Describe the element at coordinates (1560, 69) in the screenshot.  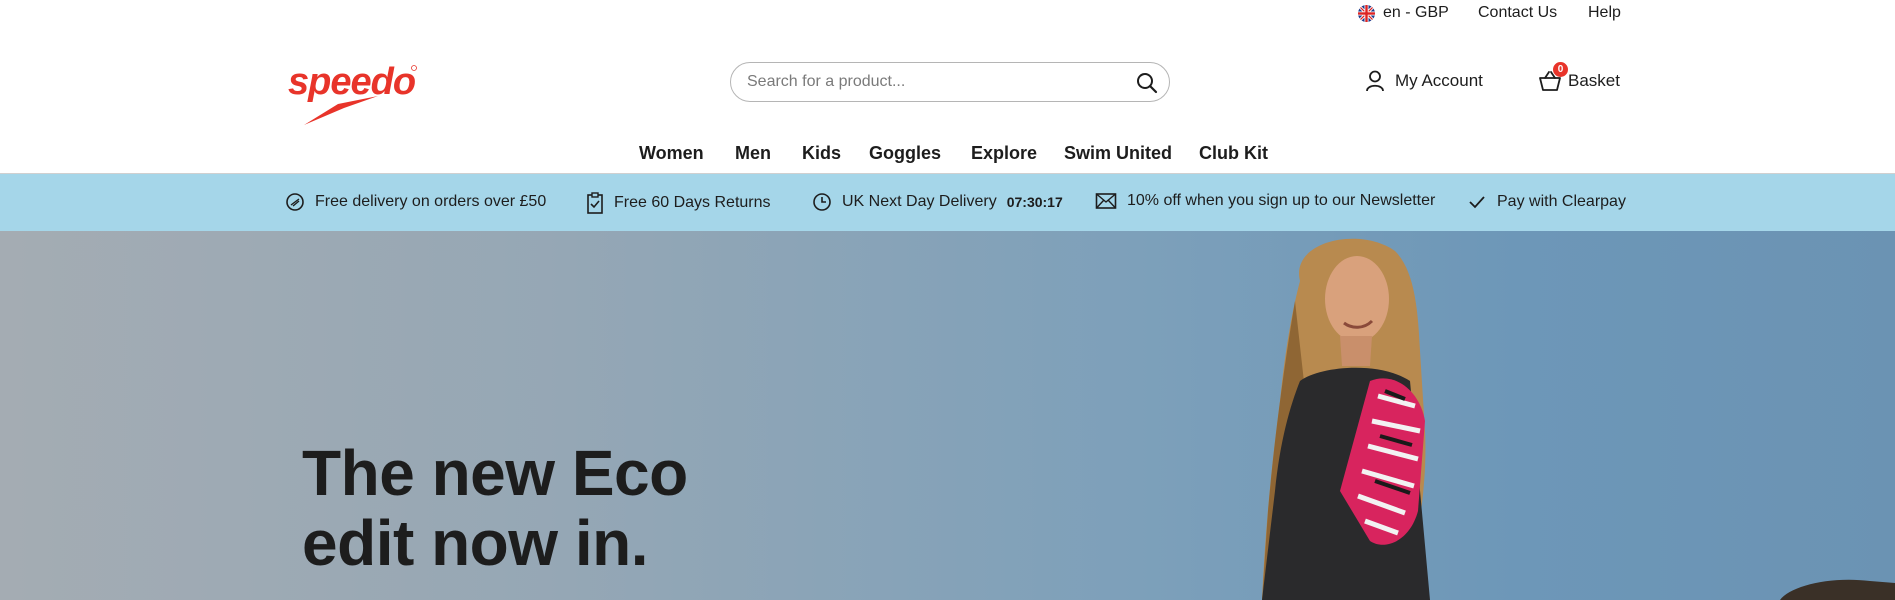
I see `basket-count-badge: 0` at that location.